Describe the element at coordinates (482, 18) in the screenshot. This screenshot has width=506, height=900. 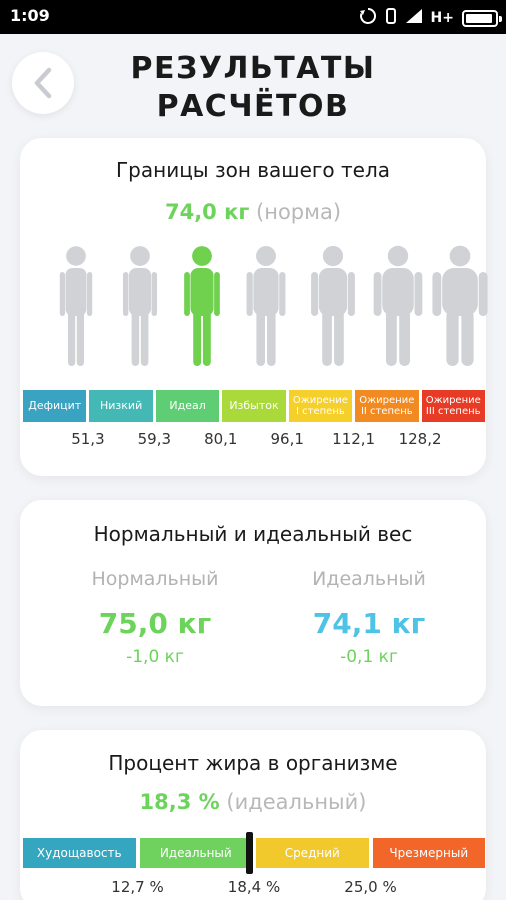
I see `battery-icon` at that location.